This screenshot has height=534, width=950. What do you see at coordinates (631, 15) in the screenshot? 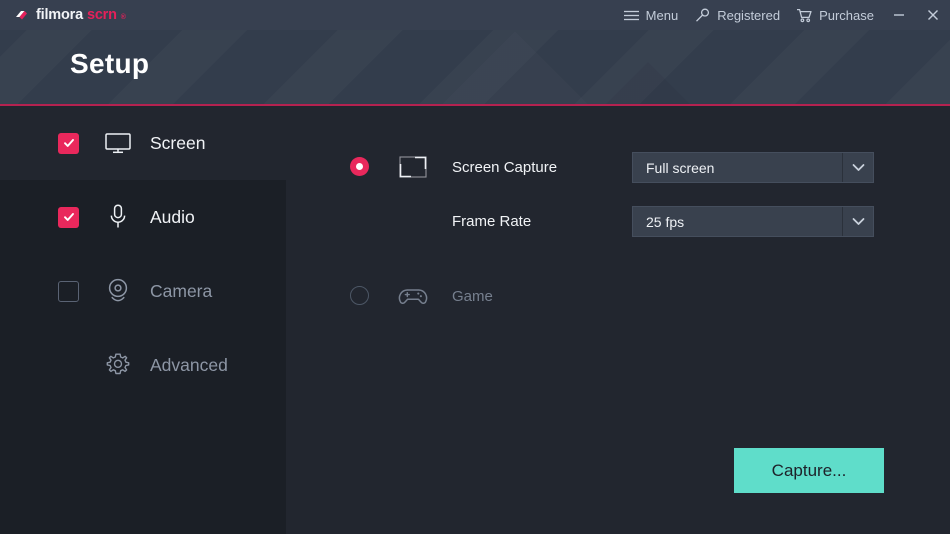
I see `hamburger-icon` at bounding box center [631, 15].